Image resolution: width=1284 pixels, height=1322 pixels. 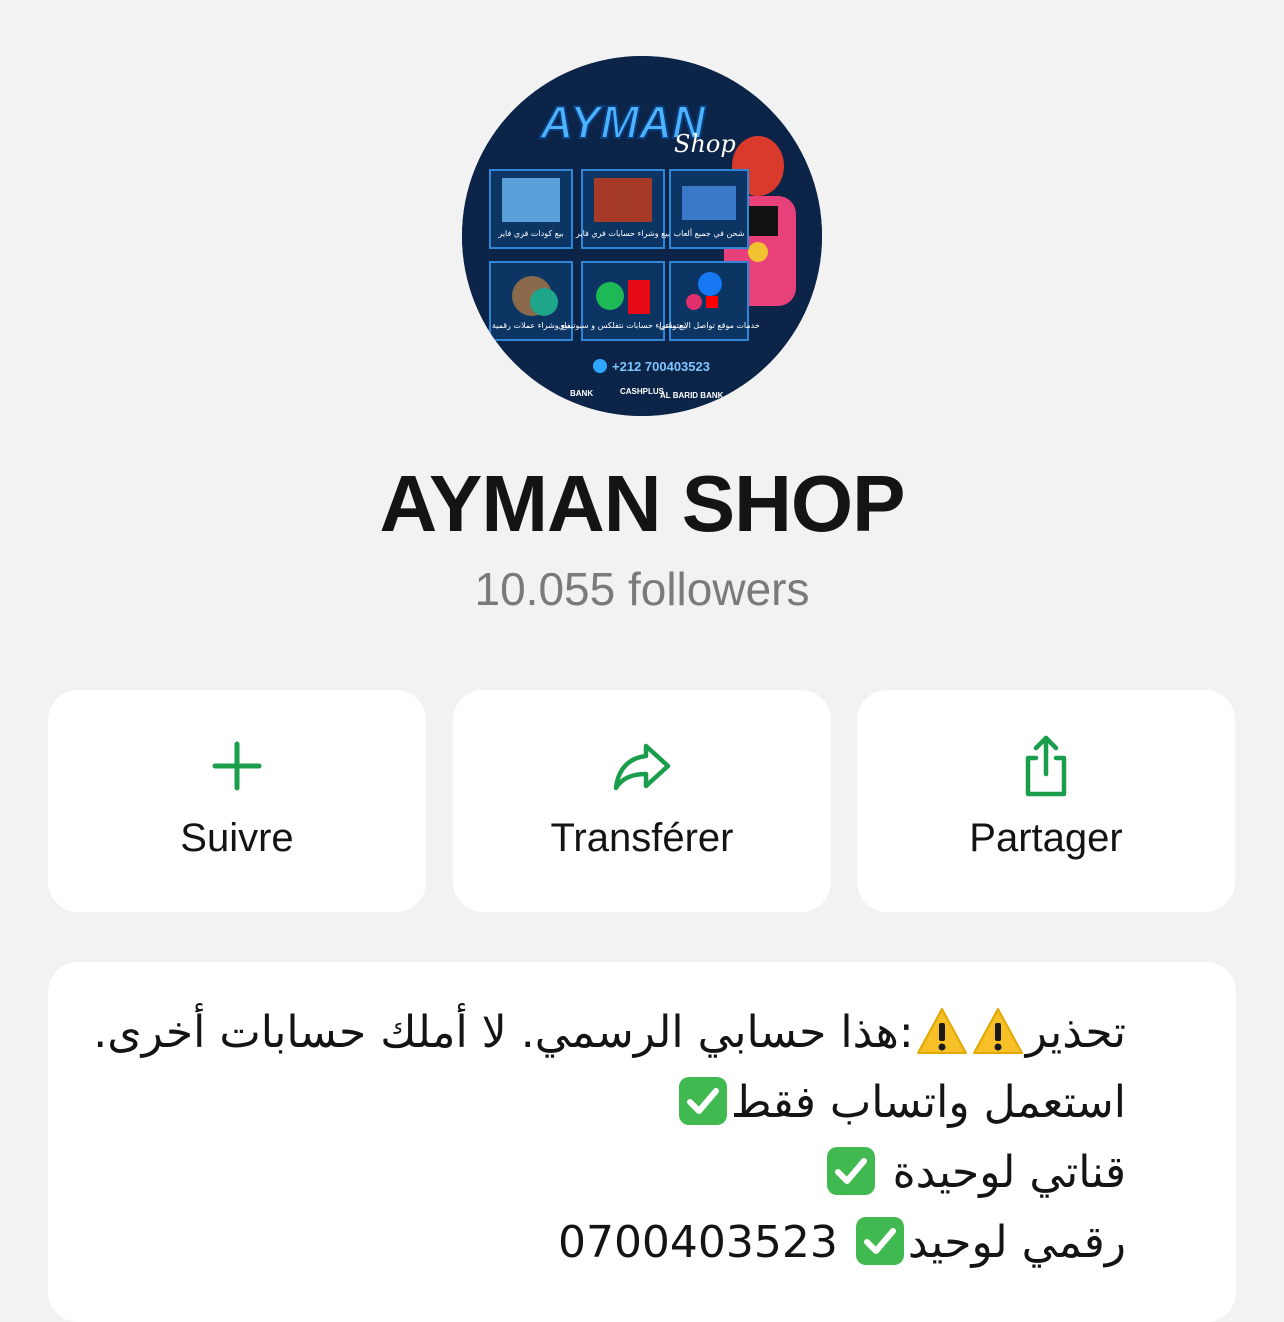 I want to click on warning-word: تحذير, so click(x=1075, y=1032).